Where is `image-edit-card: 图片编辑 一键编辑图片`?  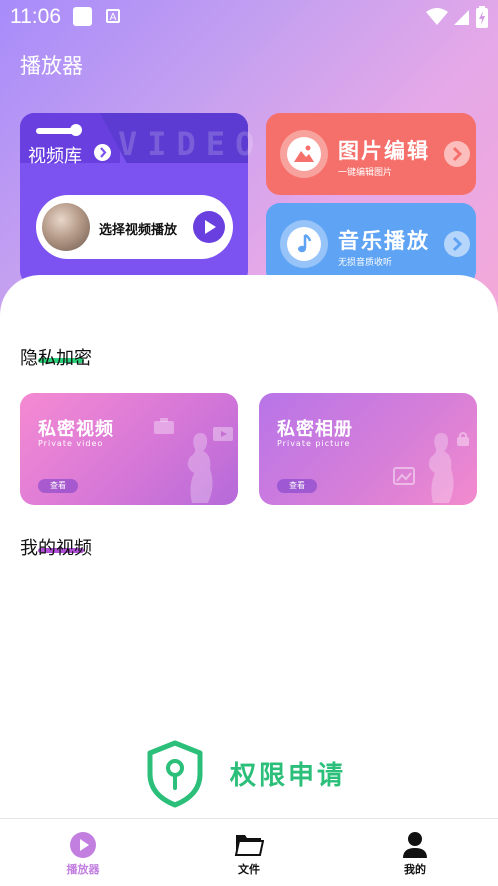
image-edit-card: 图片编辑 一键编辑图片 is located at coordinates (371, 154).